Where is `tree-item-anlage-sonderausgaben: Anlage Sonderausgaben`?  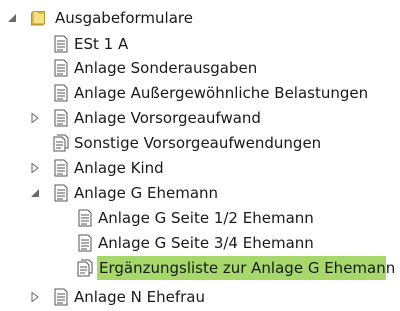 tree-item-anlage-sonderausgaben: Anlage Sonderausgaben is located at coordinates (200, 68).